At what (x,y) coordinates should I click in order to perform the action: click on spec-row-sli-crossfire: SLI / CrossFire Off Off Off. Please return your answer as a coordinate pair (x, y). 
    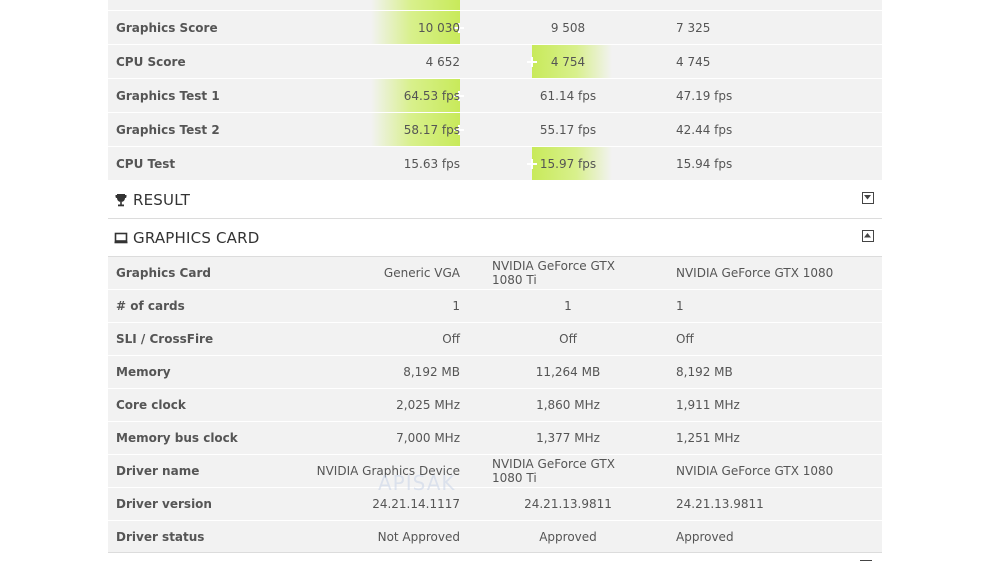
    Looking at the image, I should click on (495, 339).